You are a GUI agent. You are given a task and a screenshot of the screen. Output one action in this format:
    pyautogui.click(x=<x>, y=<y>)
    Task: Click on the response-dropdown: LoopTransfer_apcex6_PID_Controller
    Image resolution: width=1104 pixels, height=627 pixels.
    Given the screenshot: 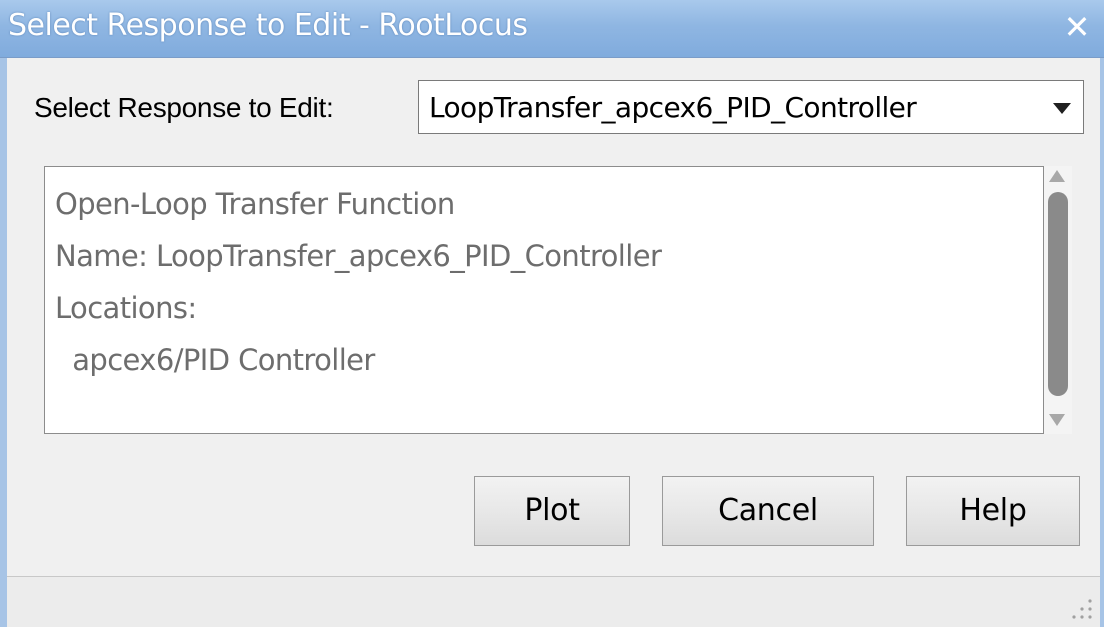 What is the action you would take?
    pyautogui.click(x=751, y=107)
    